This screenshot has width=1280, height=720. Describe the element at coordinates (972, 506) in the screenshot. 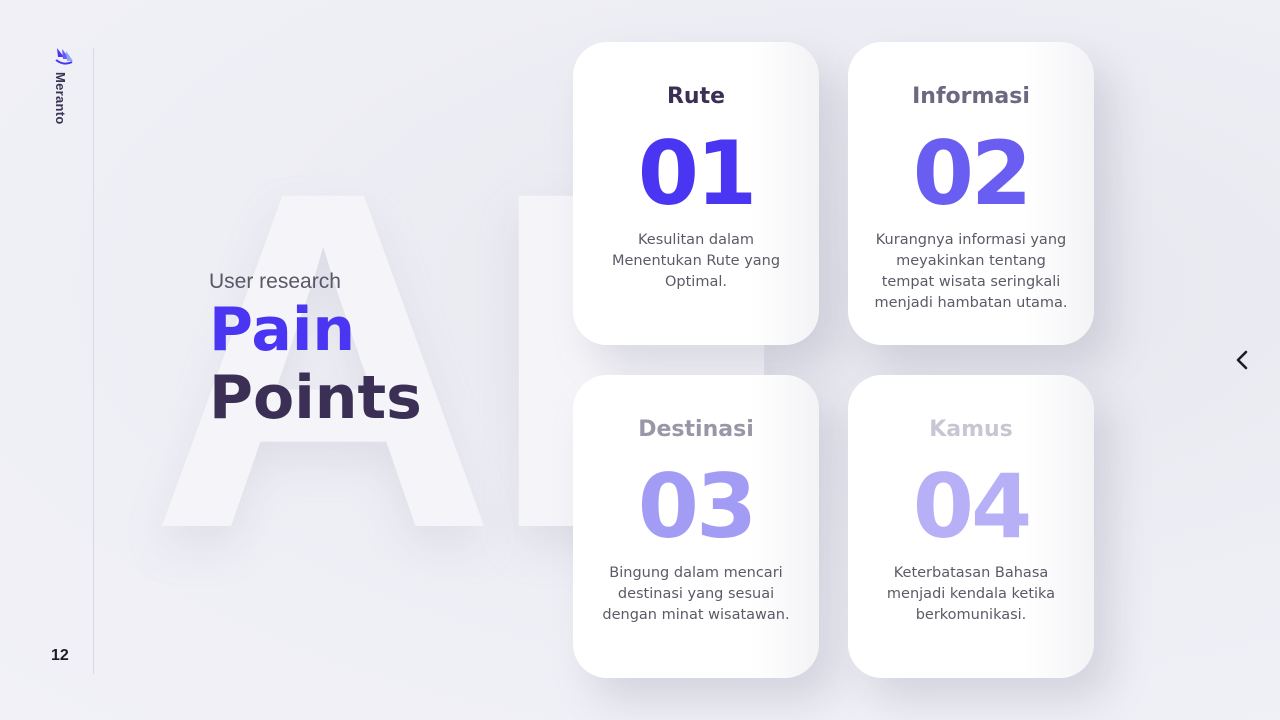

I see `card-number: 04` at that location.